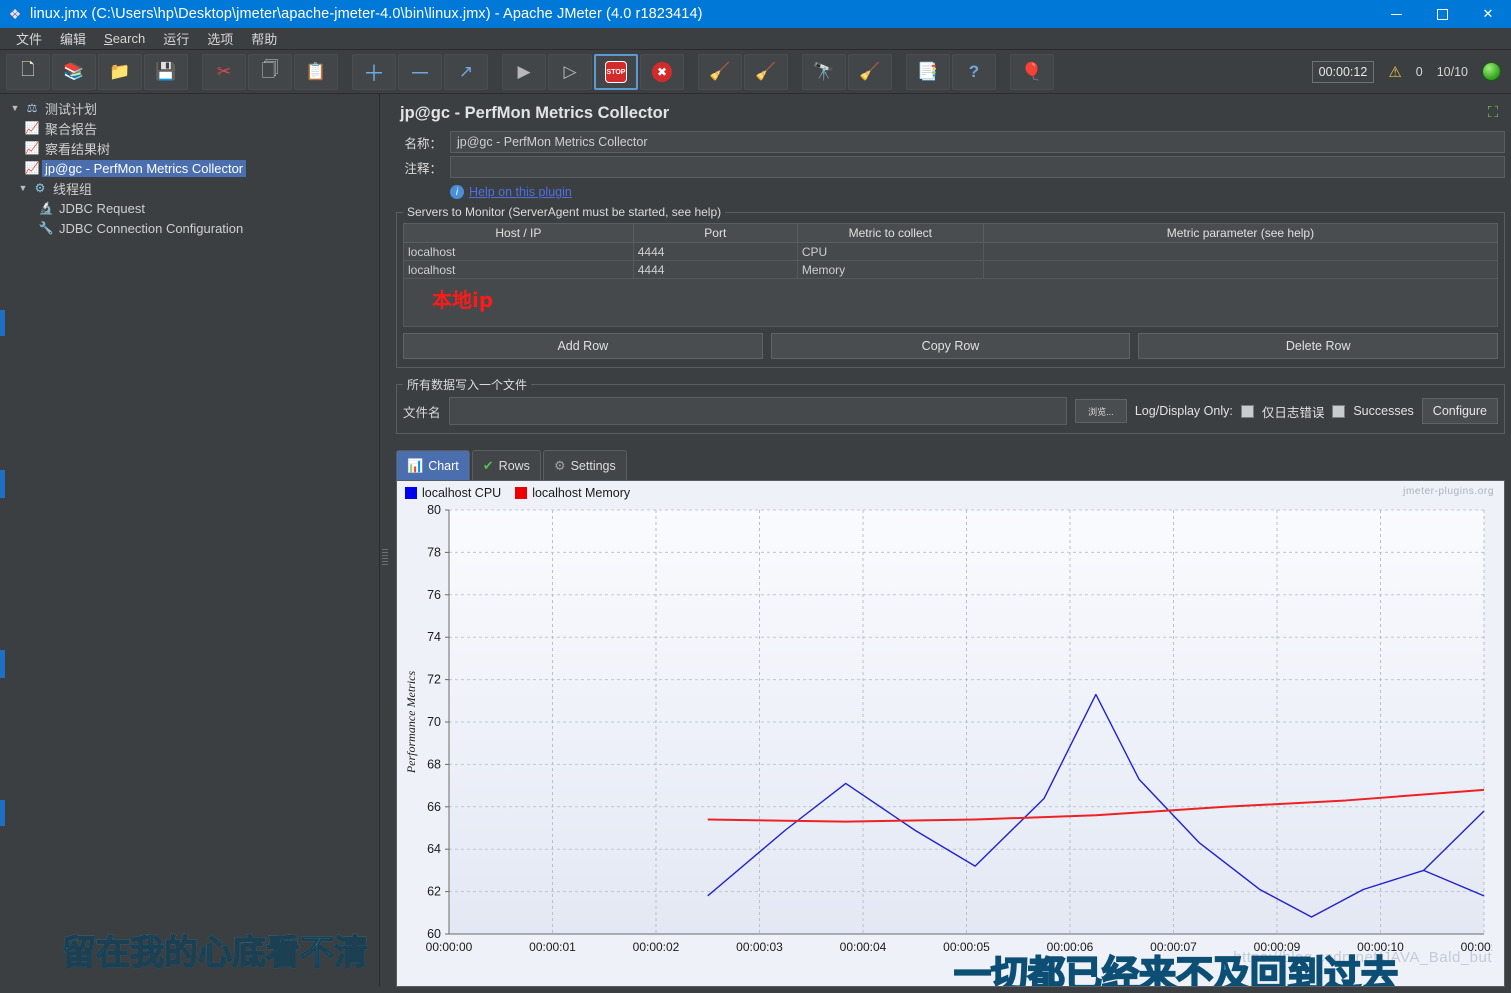 The width and height of the screenshot is (1511, 993). What do you see at coordinates (1459, 411) in the screenshot?
I see `configure-button: Configure` at bounding box center [1459, 411].